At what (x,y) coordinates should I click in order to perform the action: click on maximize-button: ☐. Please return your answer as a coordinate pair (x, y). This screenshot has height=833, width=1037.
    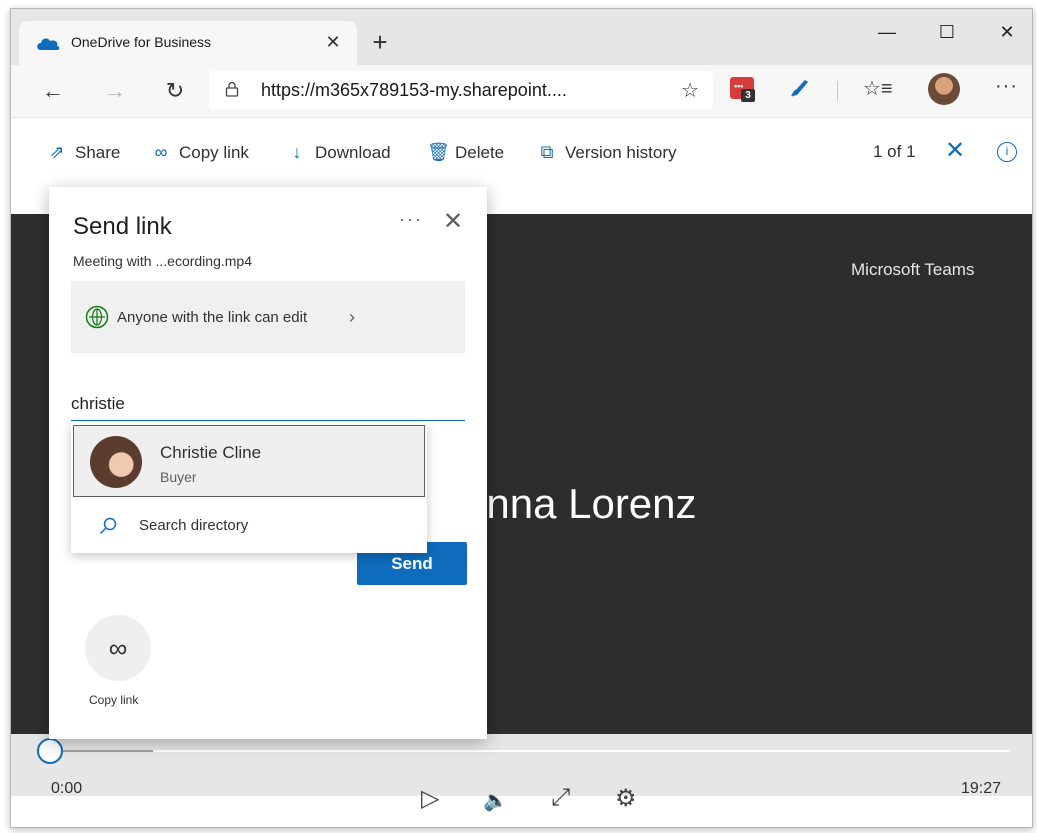
    Looking at the image, I should click on (947, 32).